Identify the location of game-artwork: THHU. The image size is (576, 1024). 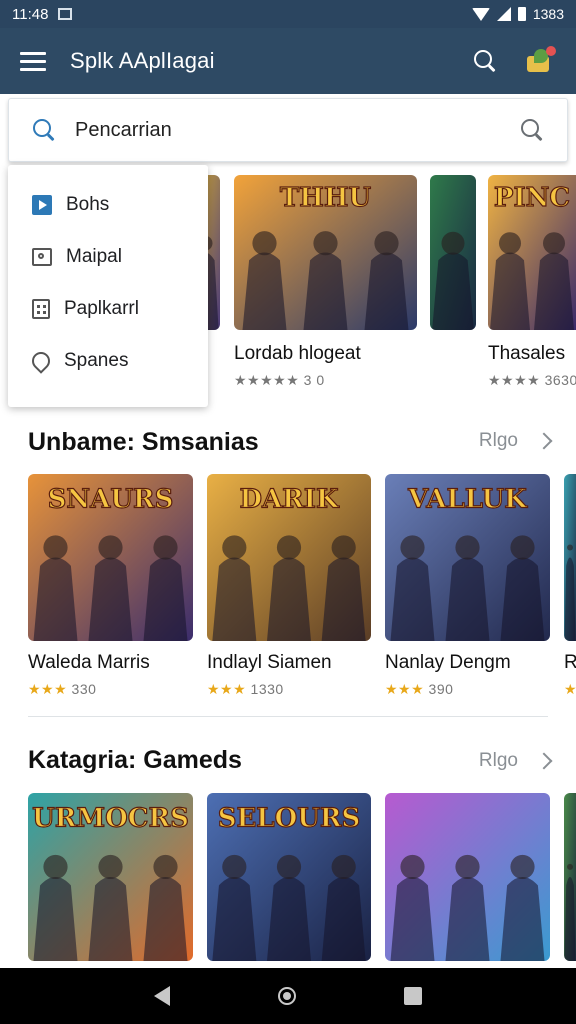
(325, 252).